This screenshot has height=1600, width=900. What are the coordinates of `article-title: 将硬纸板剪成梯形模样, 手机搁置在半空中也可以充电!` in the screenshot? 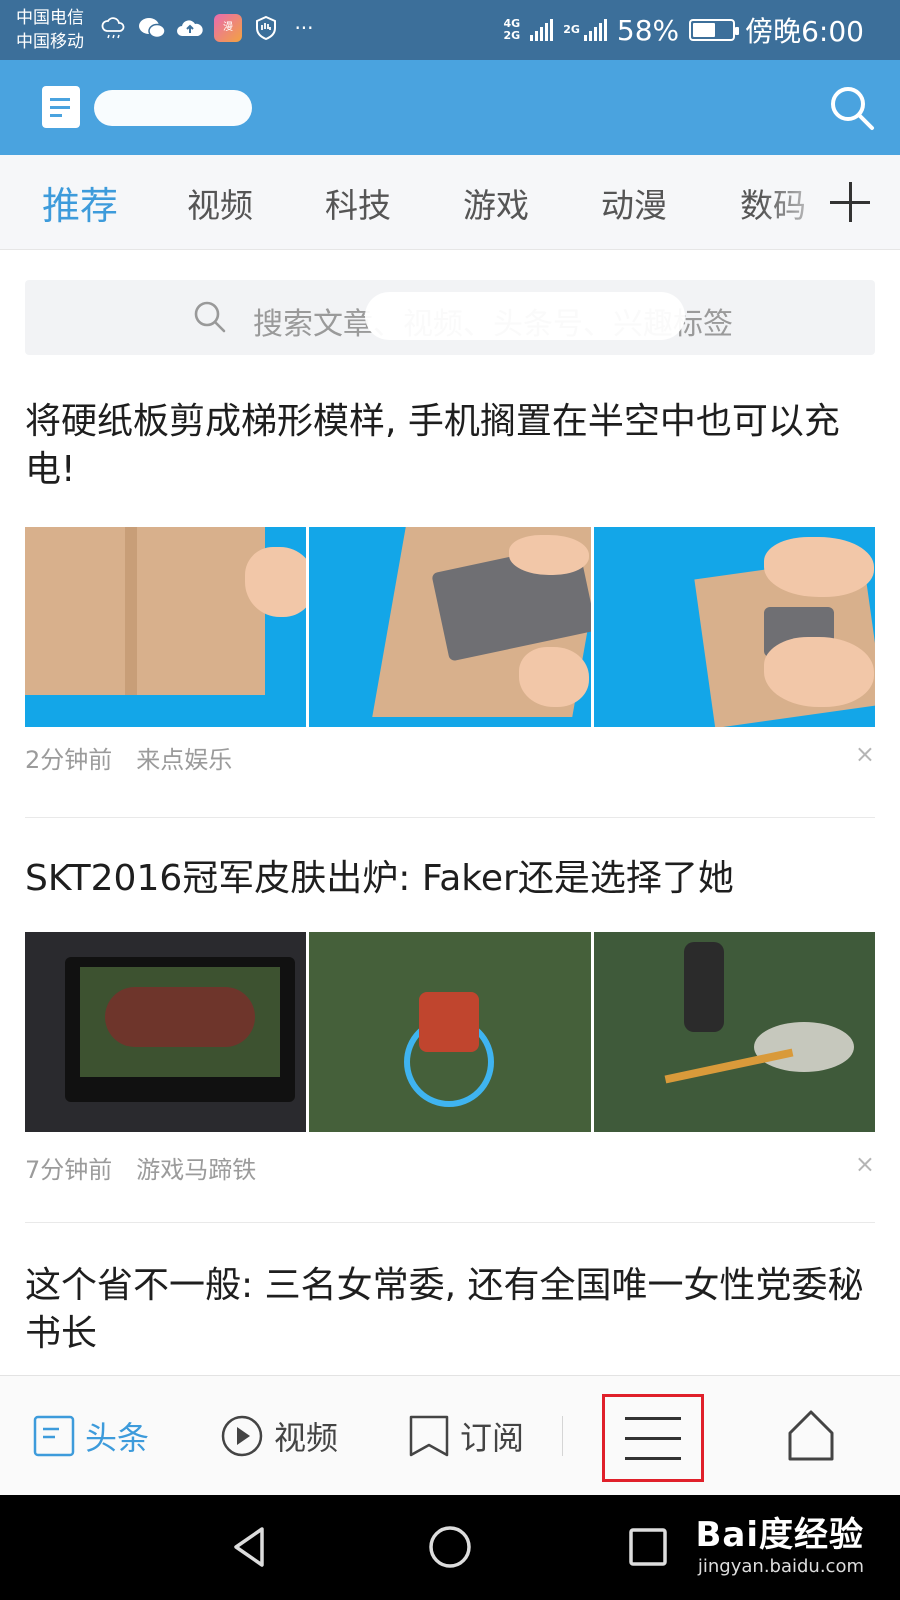 It's located at (450, 446).